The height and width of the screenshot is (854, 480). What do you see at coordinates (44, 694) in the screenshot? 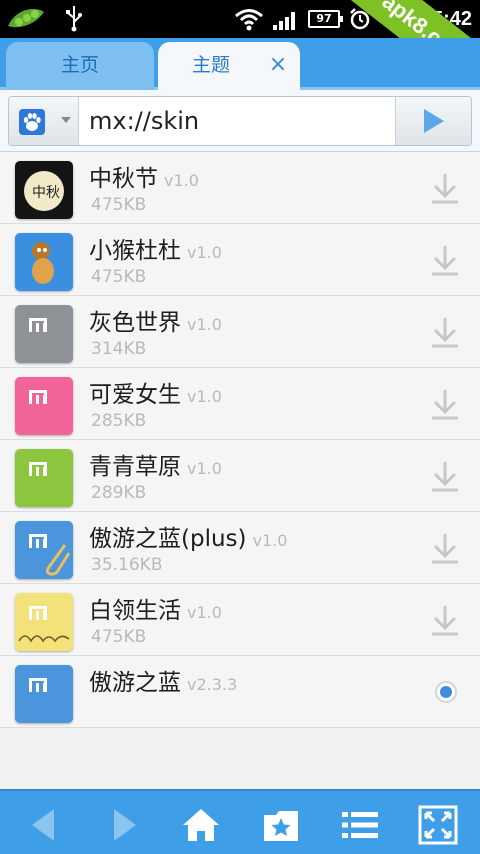
I see `skin-thumbnail-blue` at bounding box center [44, 694].